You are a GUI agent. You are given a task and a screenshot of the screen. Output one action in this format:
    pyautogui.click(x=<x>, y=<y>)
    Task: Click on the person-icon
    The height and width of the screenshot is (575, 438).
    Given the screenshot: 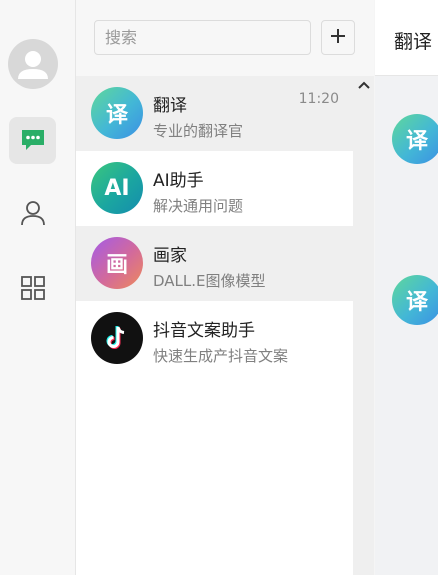 What is the action you would take?
    pyautogui.click(x=33, y=215)
    